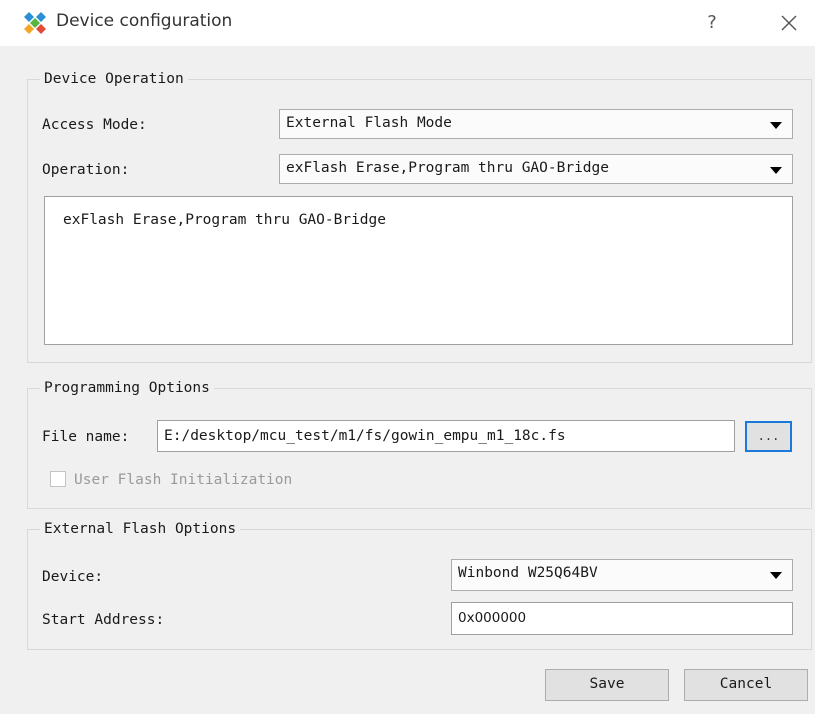  I want to click on start-address-value: 0x000000, so click(492, 618).